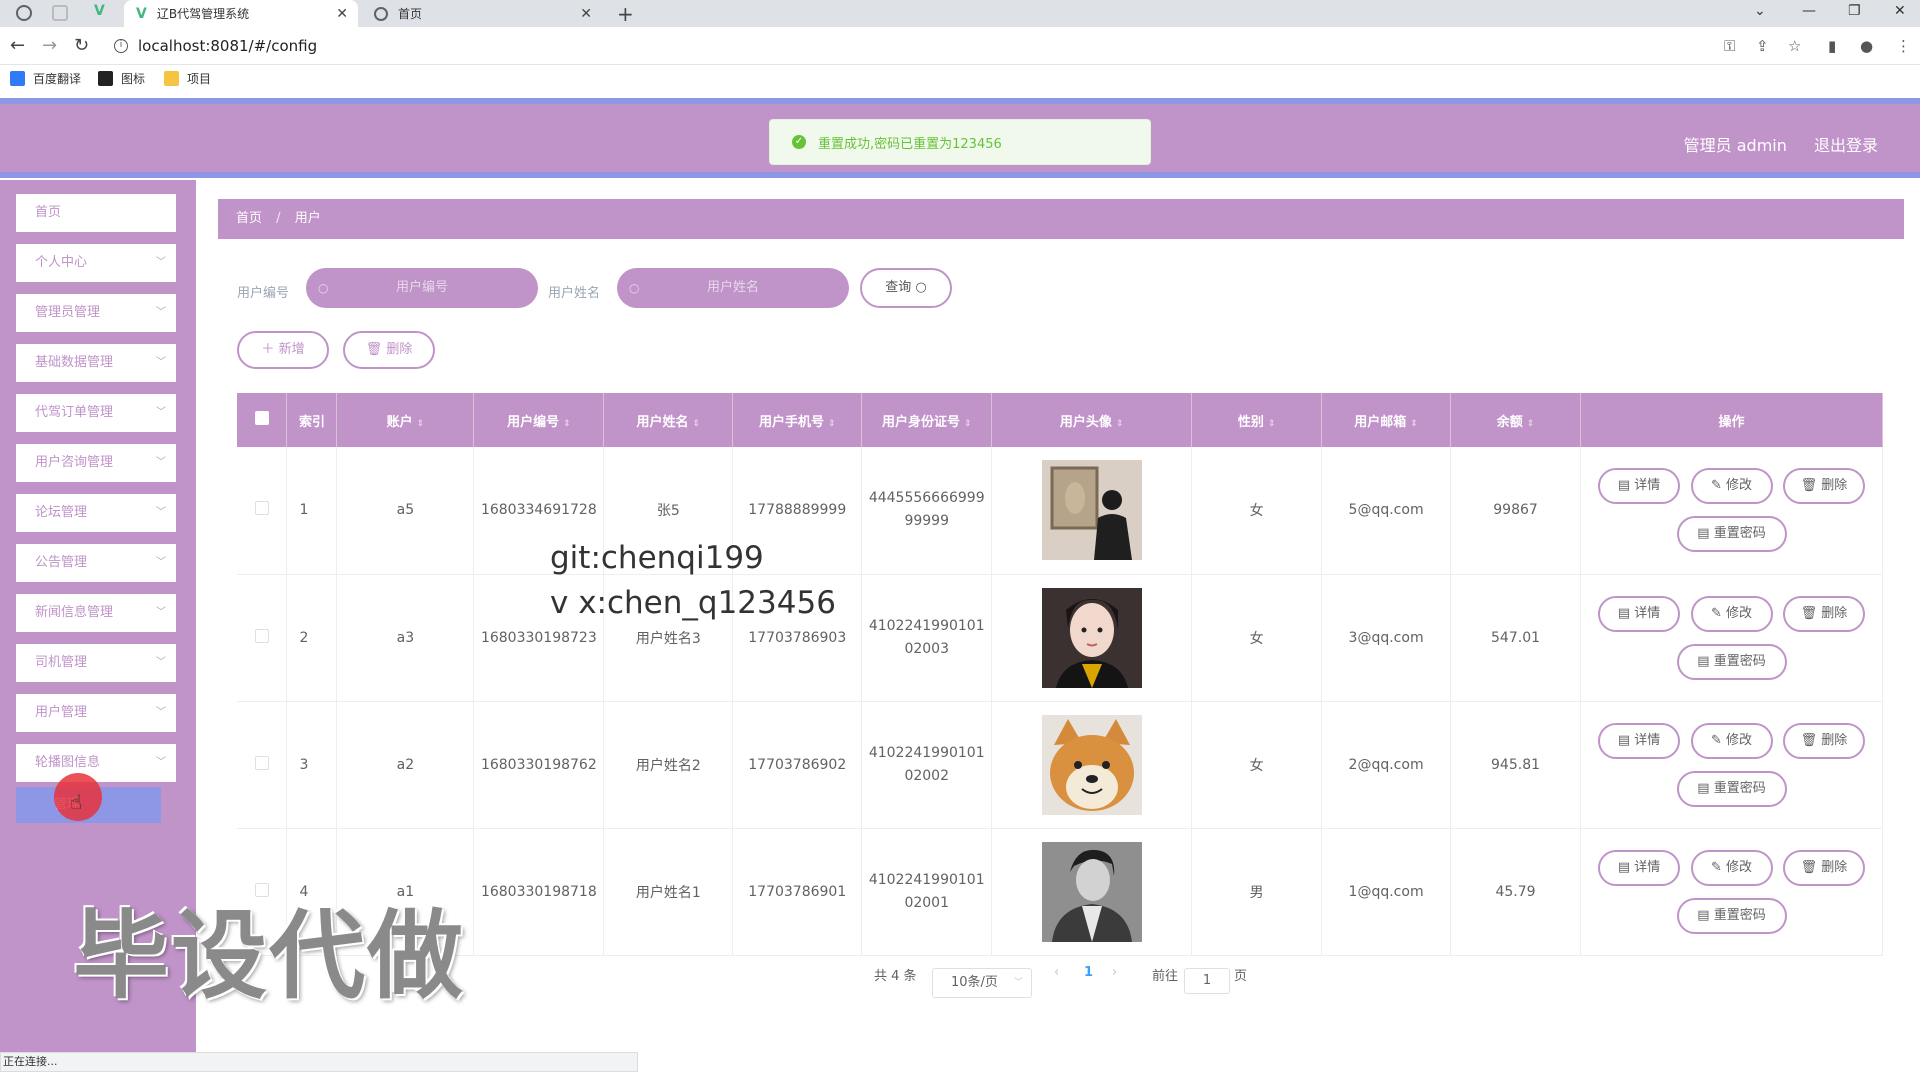 The height and width of the screenshot is (1072, 1920). What do you see at coordinates (187, 78) in the screenshot?
I see `bookmark-item: 项目` at bounding box center [187, 78].